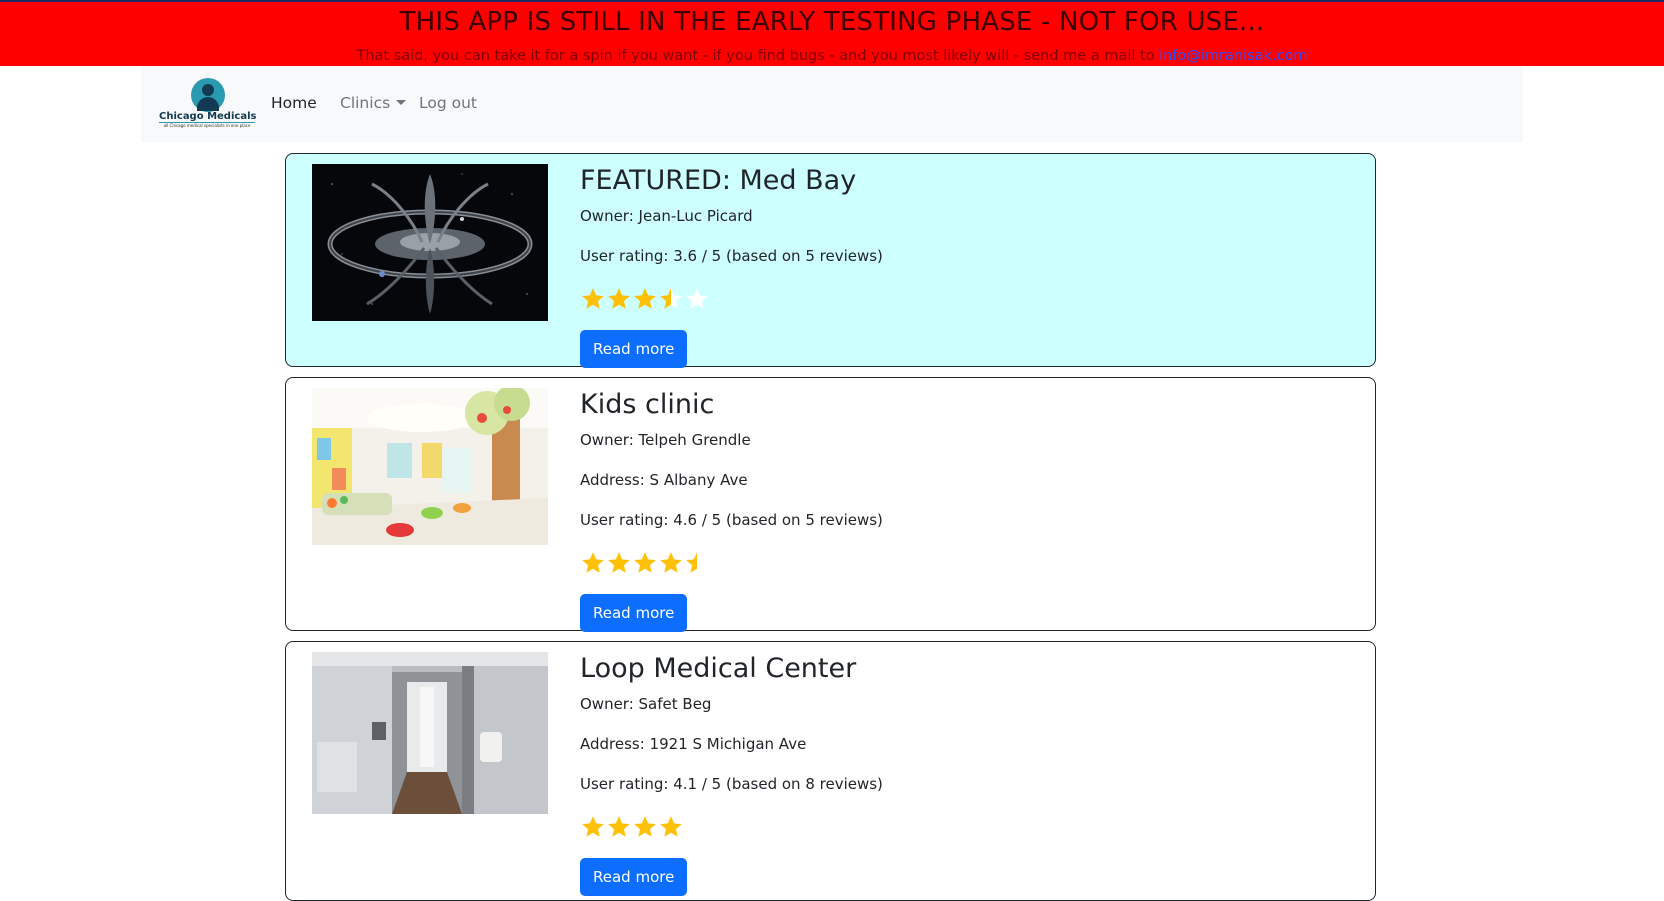 The width and height of the screenshot is (1664, 901). I want to click on clinic-title: Loop Medical Center, so click(718, 668).